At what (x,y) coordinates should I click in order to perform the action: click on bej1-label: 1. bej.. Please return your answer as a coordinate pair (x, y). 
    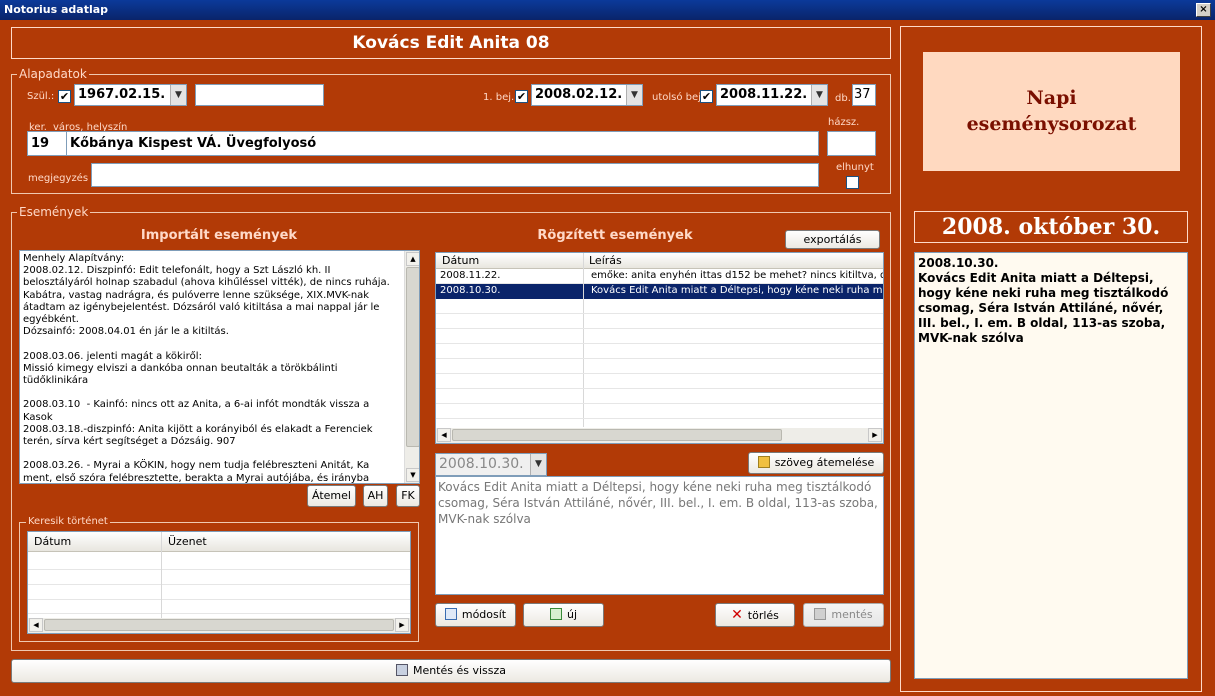
    Looking at the image, I should click on (499, 97).